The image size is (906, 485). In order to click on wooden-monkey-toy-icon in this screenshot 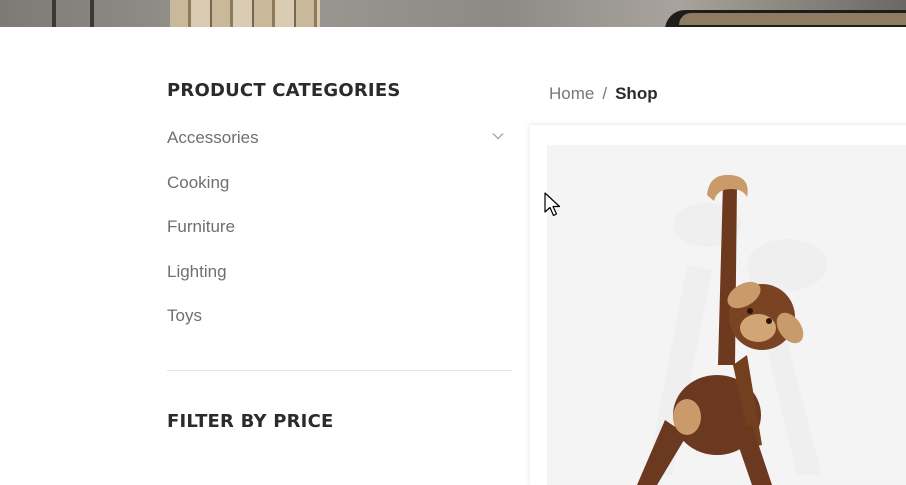, I will do `click(732, 329)`.